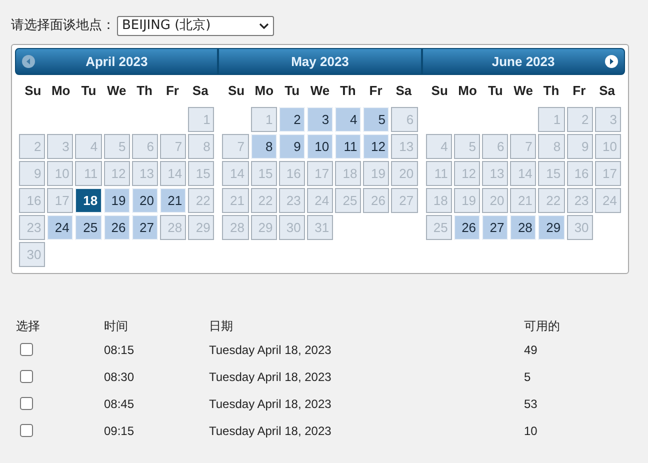  I want to click on day-cell: 31, so click(320, 227).